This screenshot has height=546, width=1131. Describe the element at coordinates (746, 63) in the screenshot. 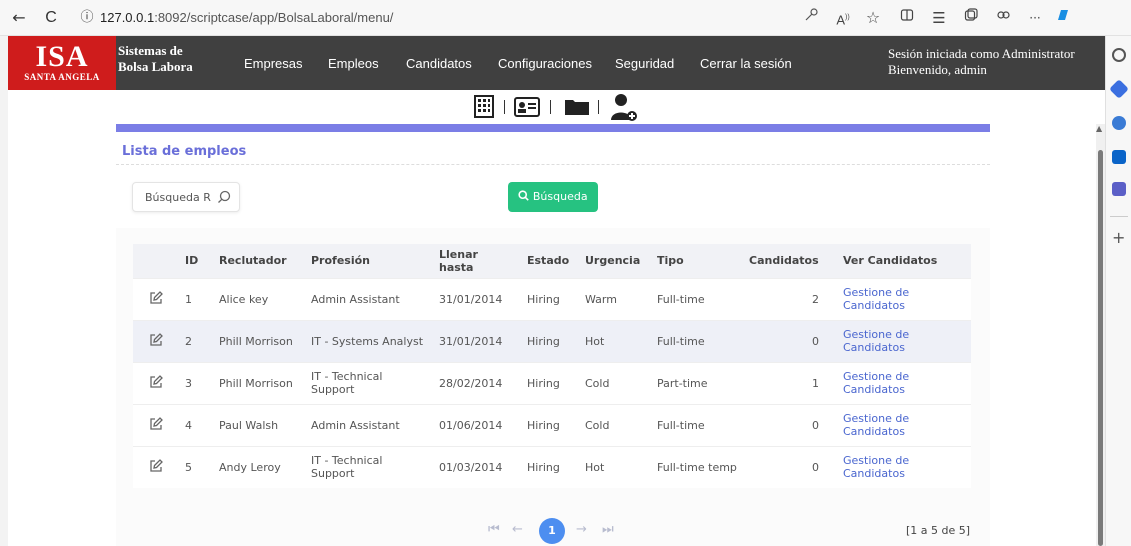

I see `menu-cerrar-sesion: Cerrar la sesión` at that location.